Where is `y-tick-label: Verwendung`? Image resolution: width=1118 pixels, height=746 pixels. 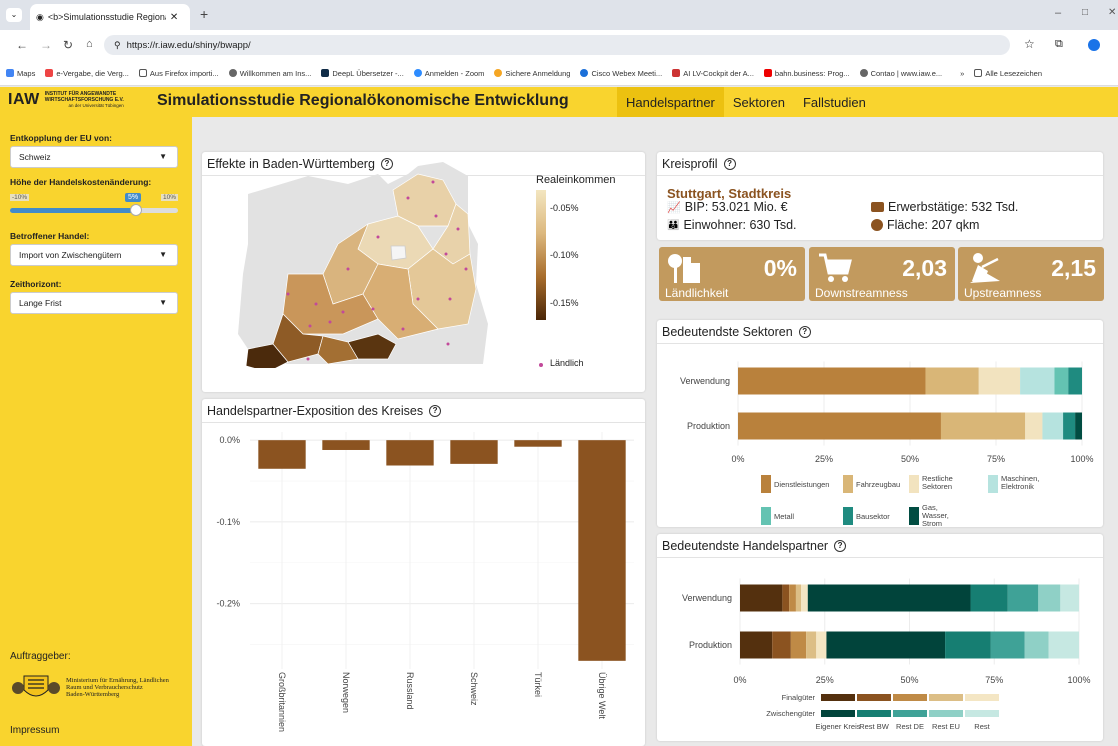 y-tick-label: Verwendung is located at coordinates (707, 598).